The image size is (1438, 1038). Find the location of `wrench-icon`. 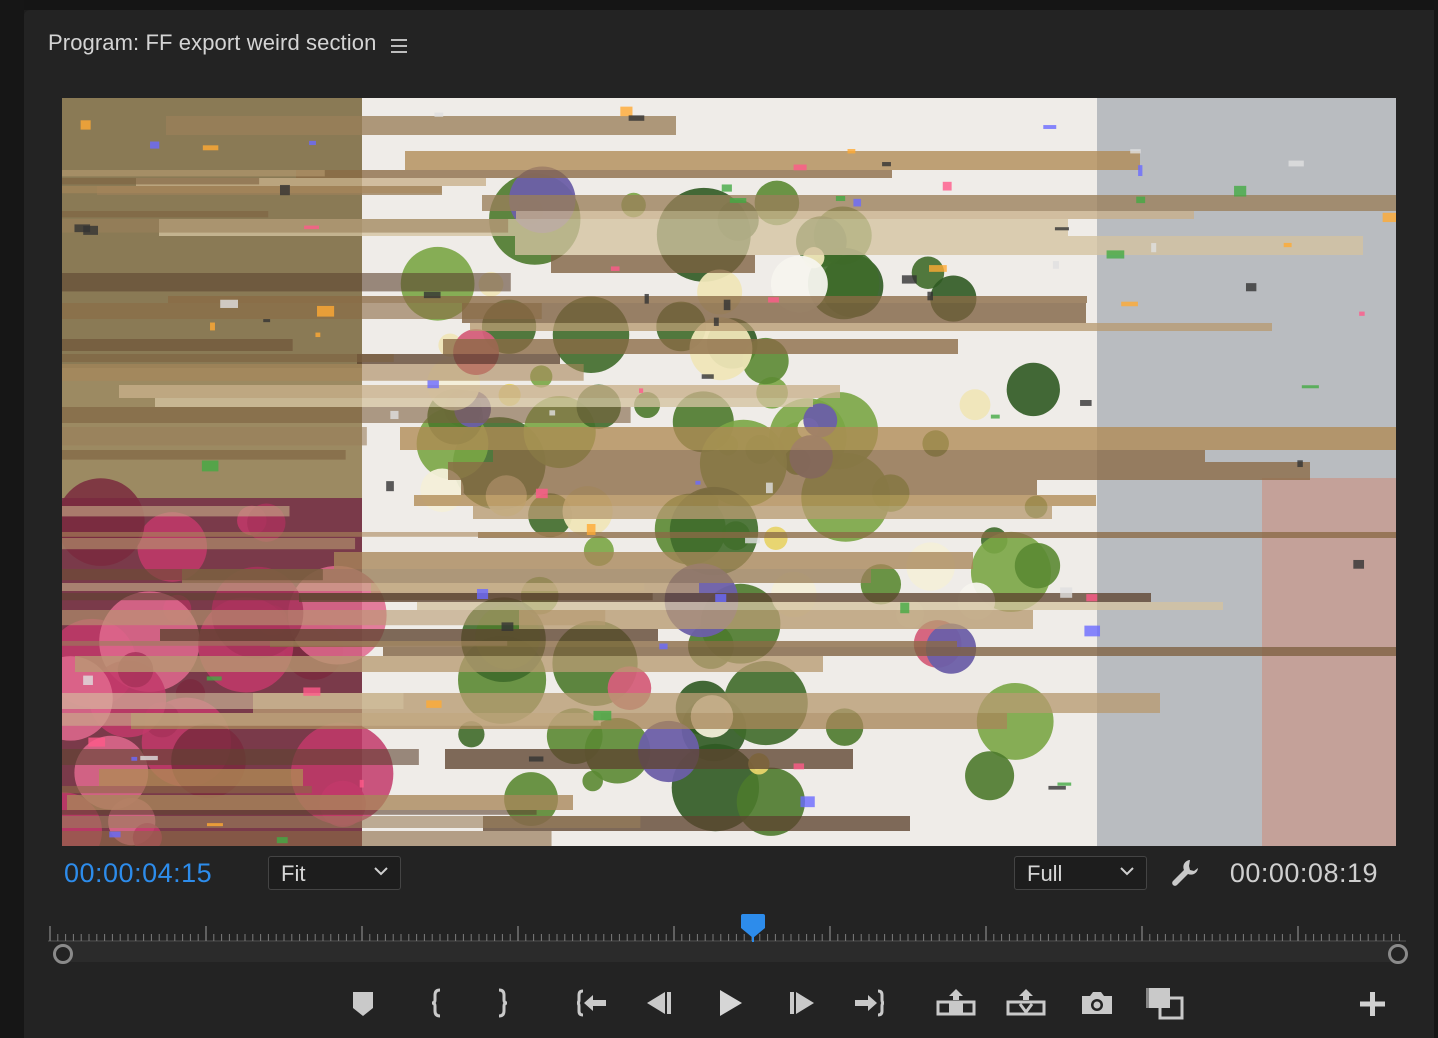

wrench-icon is located at coordinates (1185, 873).